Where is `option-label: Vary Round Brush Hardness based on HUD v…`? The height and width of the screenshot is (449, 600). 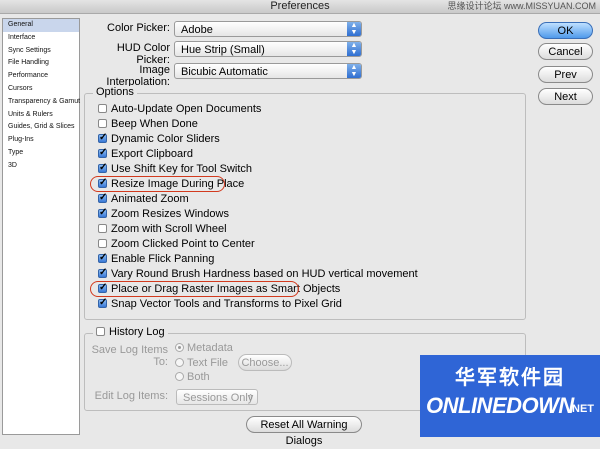 option-label: Vary Round Brush Hardness based on HUD v… is located at coordinates (264, 274).